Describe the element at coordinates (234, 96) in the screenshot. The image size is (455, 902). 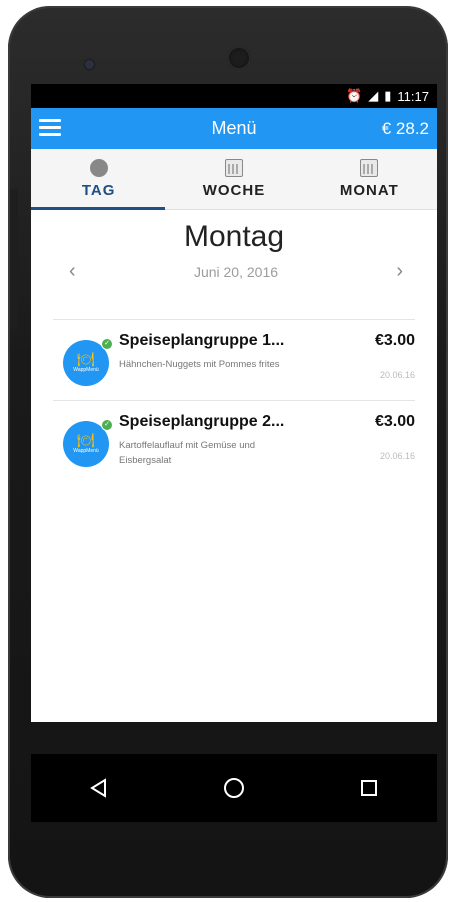
I see `status-bar: ⏰ ◢ ▮ 11:17` at that location.